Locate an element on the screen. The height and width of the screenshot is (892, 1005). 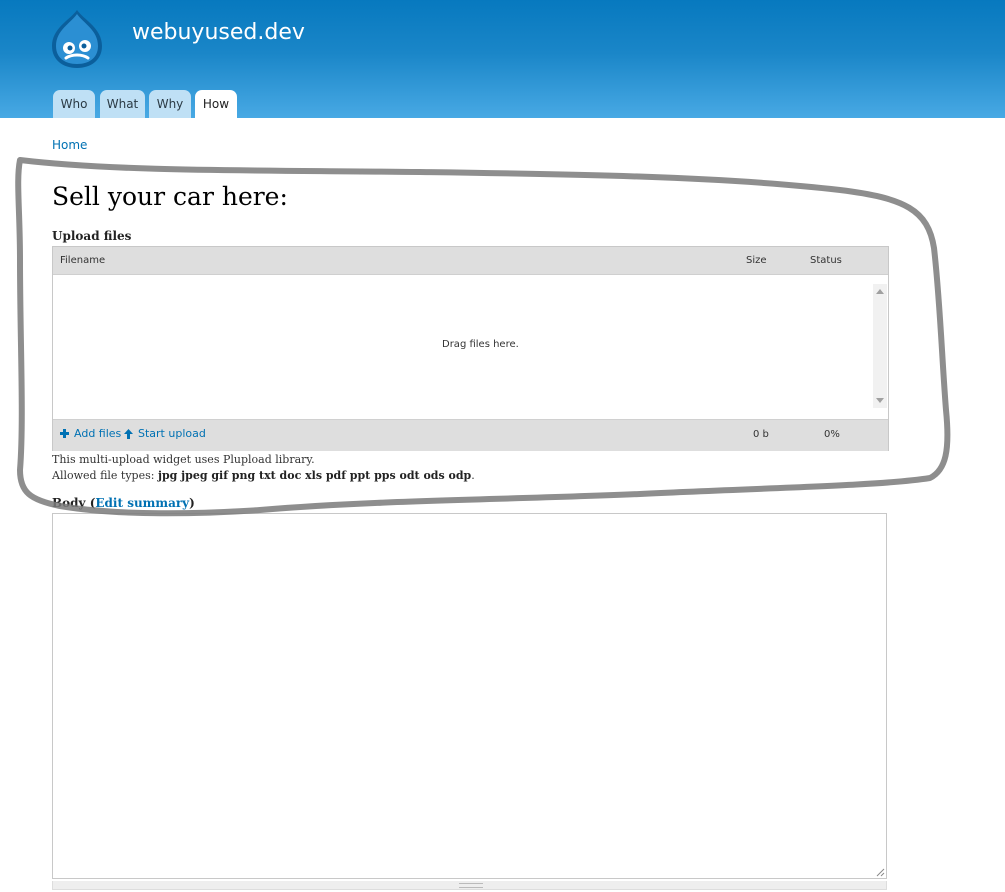
file-drop-zone: Drag files here. is located at coordinates (463, 347).